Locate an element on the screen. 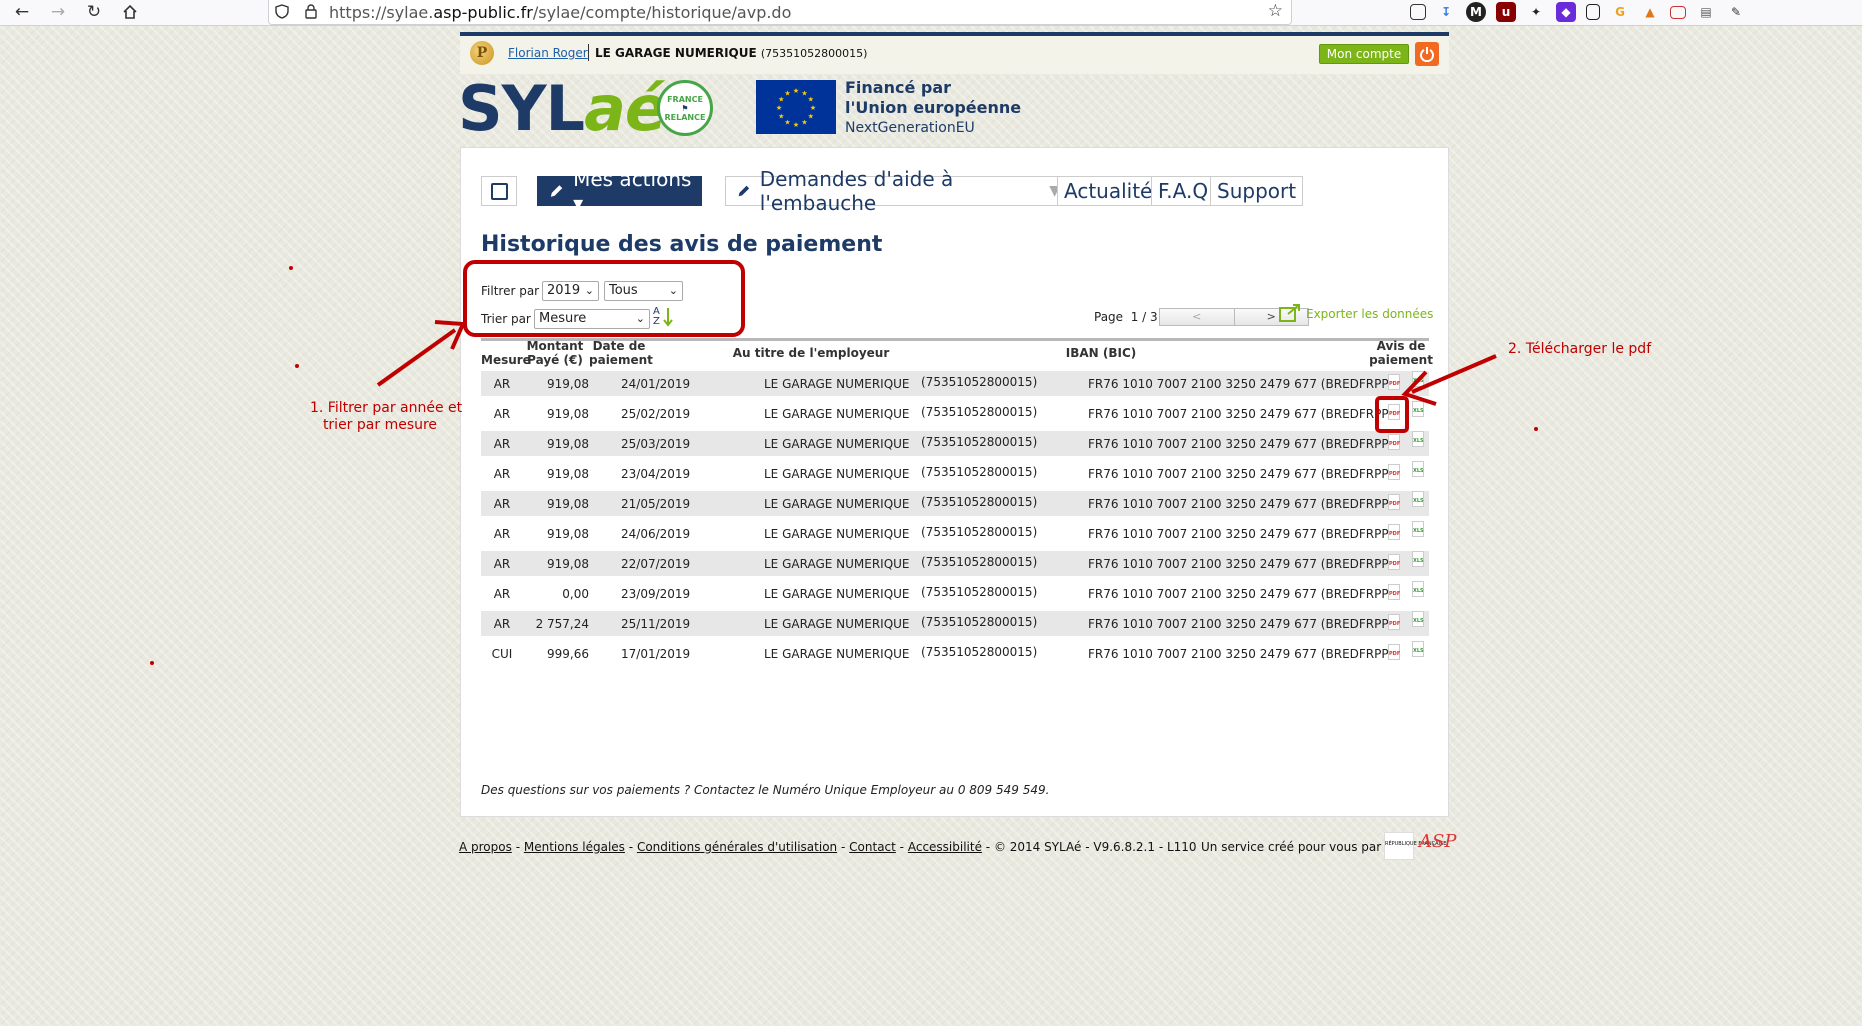 The width and height of the screenshot is (1862, 1026). prev-page-button: < is located at coordinates (1197, 317).